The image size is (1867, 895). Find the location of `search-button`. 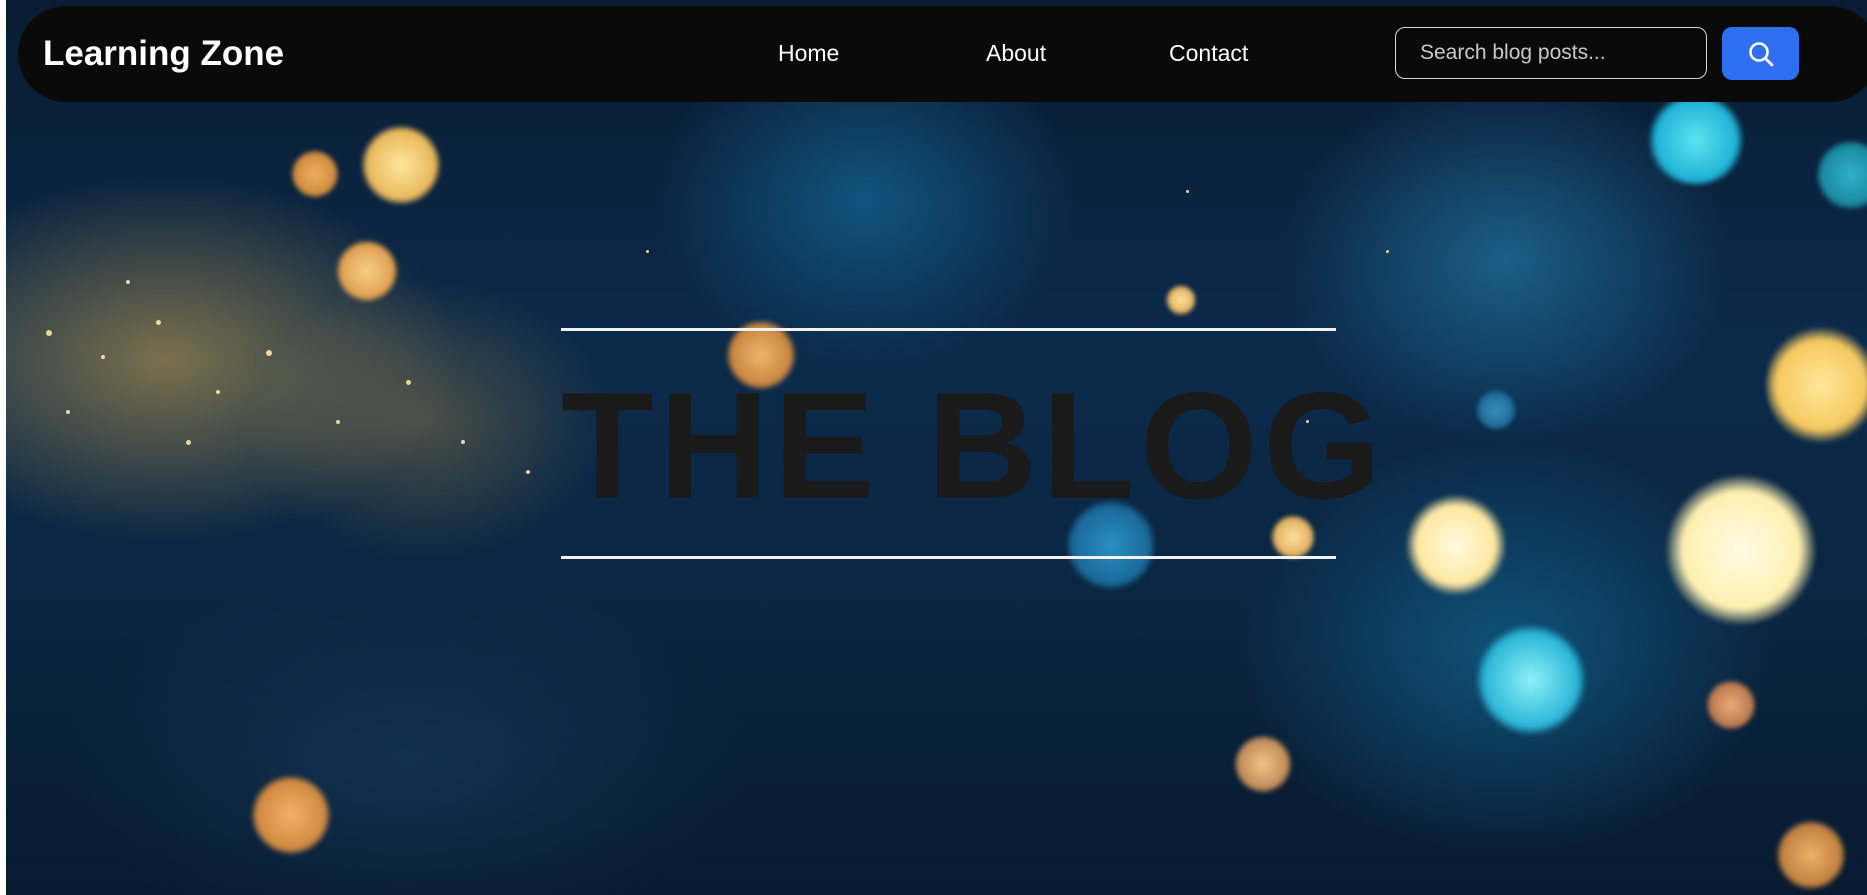

search-button is located at coordinates (1760, 53).